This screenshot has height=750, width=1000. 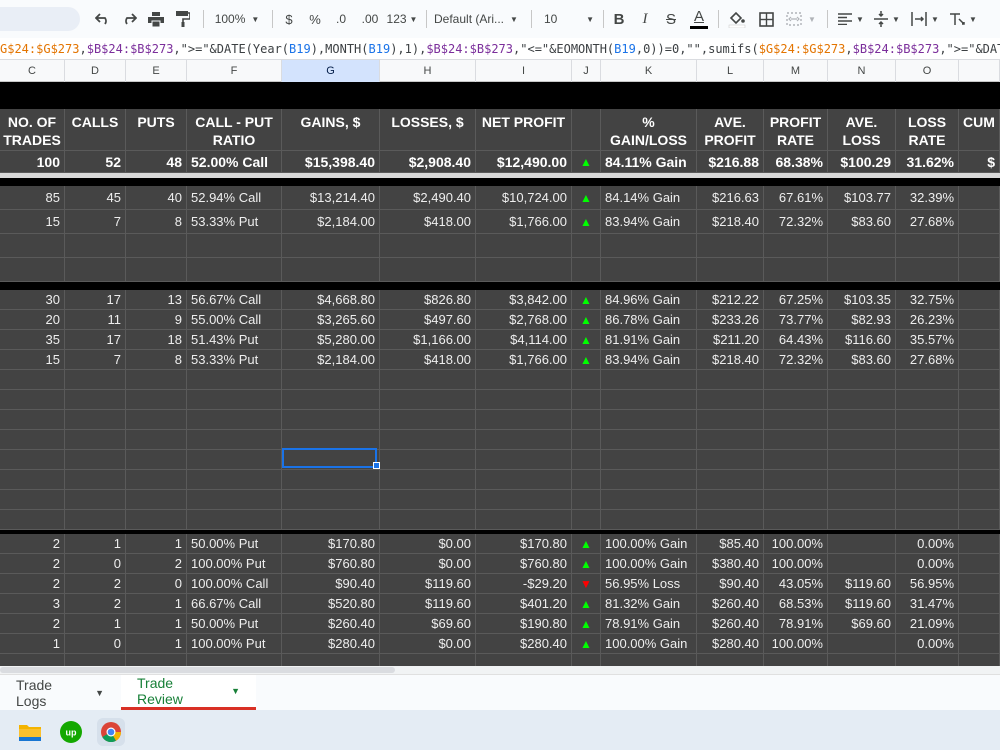 I want to click on tab-trade-review: Trade Review ▼, so click(x=188, y=692).